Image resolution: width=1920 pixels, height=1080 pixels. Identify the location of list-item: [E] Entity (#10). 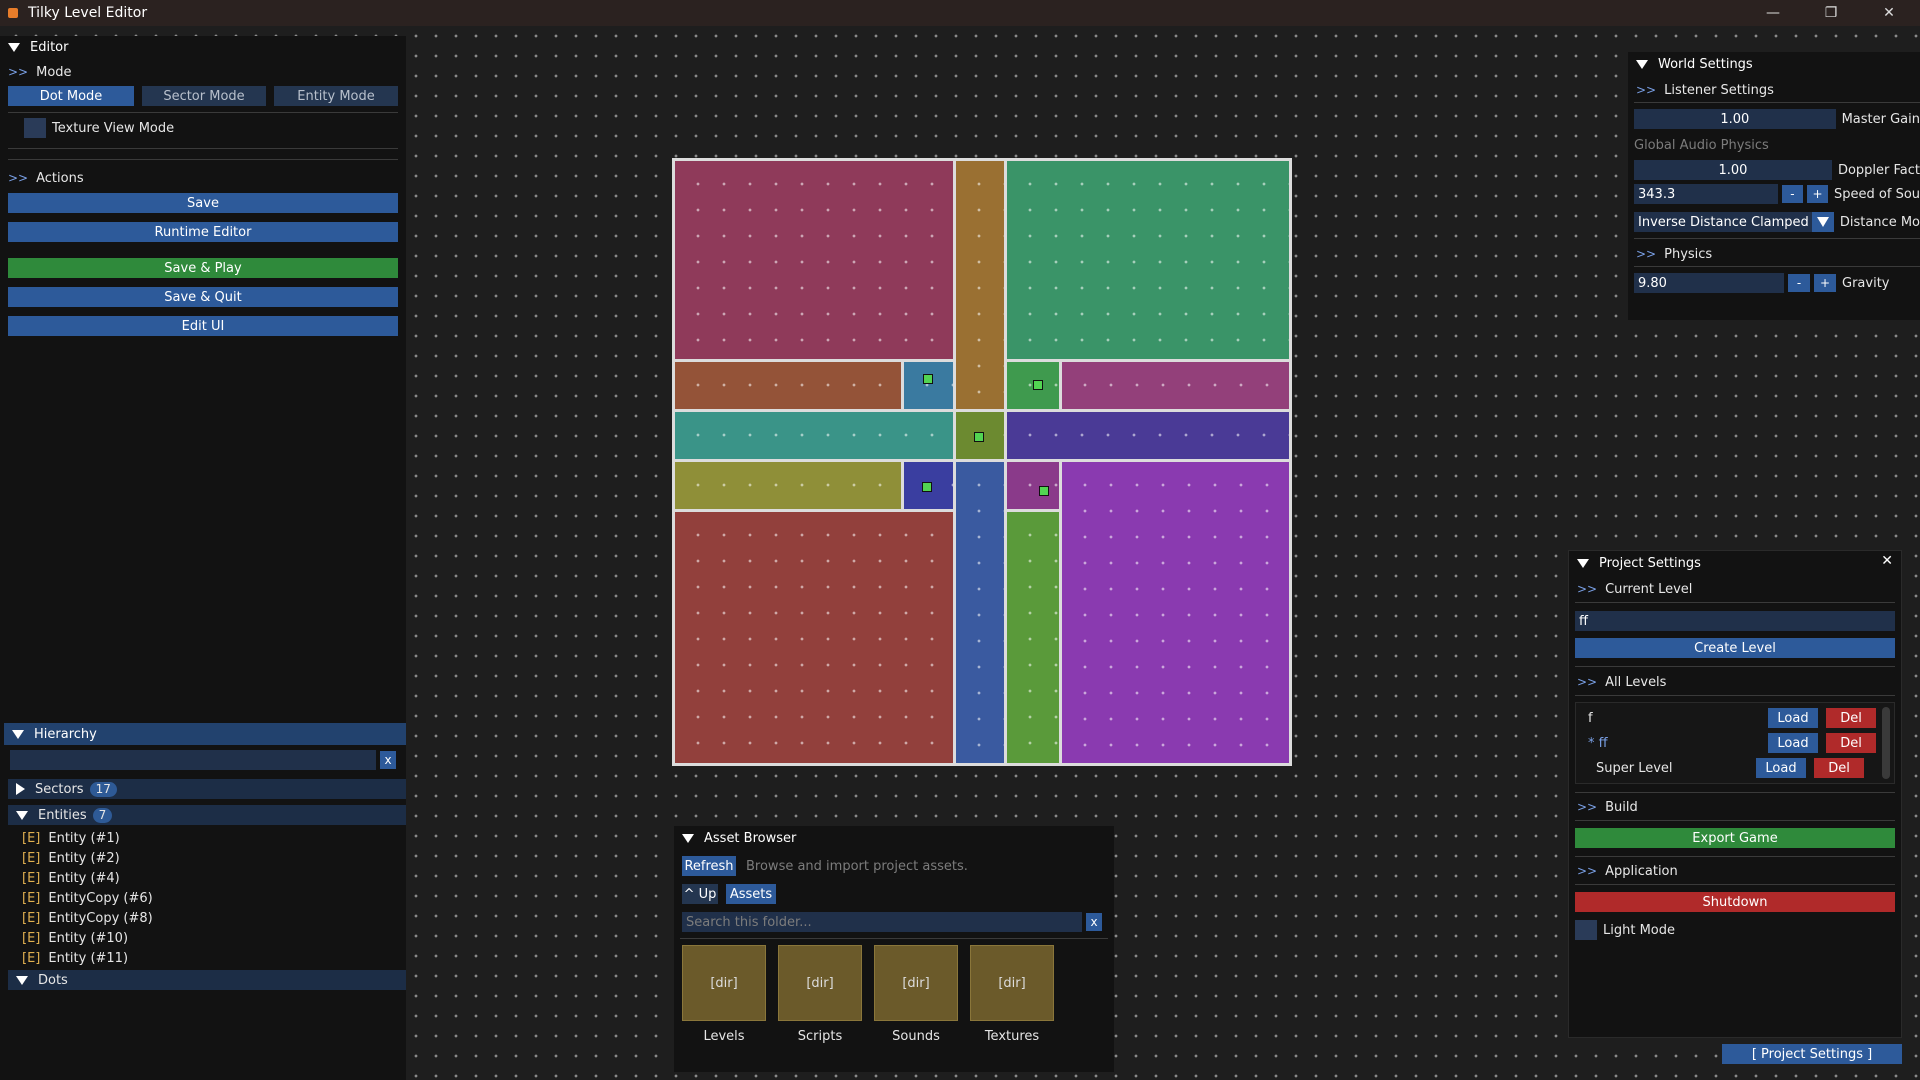
(203, 938).